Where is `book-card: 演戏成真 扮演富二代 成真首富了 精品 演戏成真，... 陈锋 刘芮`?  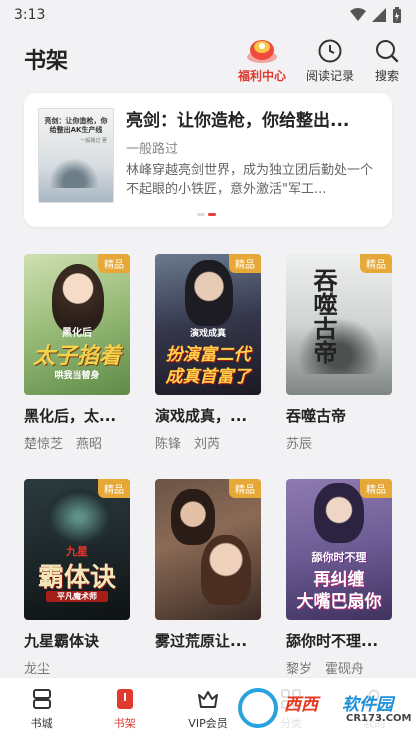 book-card: 演戏成真 扮演富二代 成真首富了 精品 演戏成真，... 陈锋 刘芮 is located at coordinates (209, 353).